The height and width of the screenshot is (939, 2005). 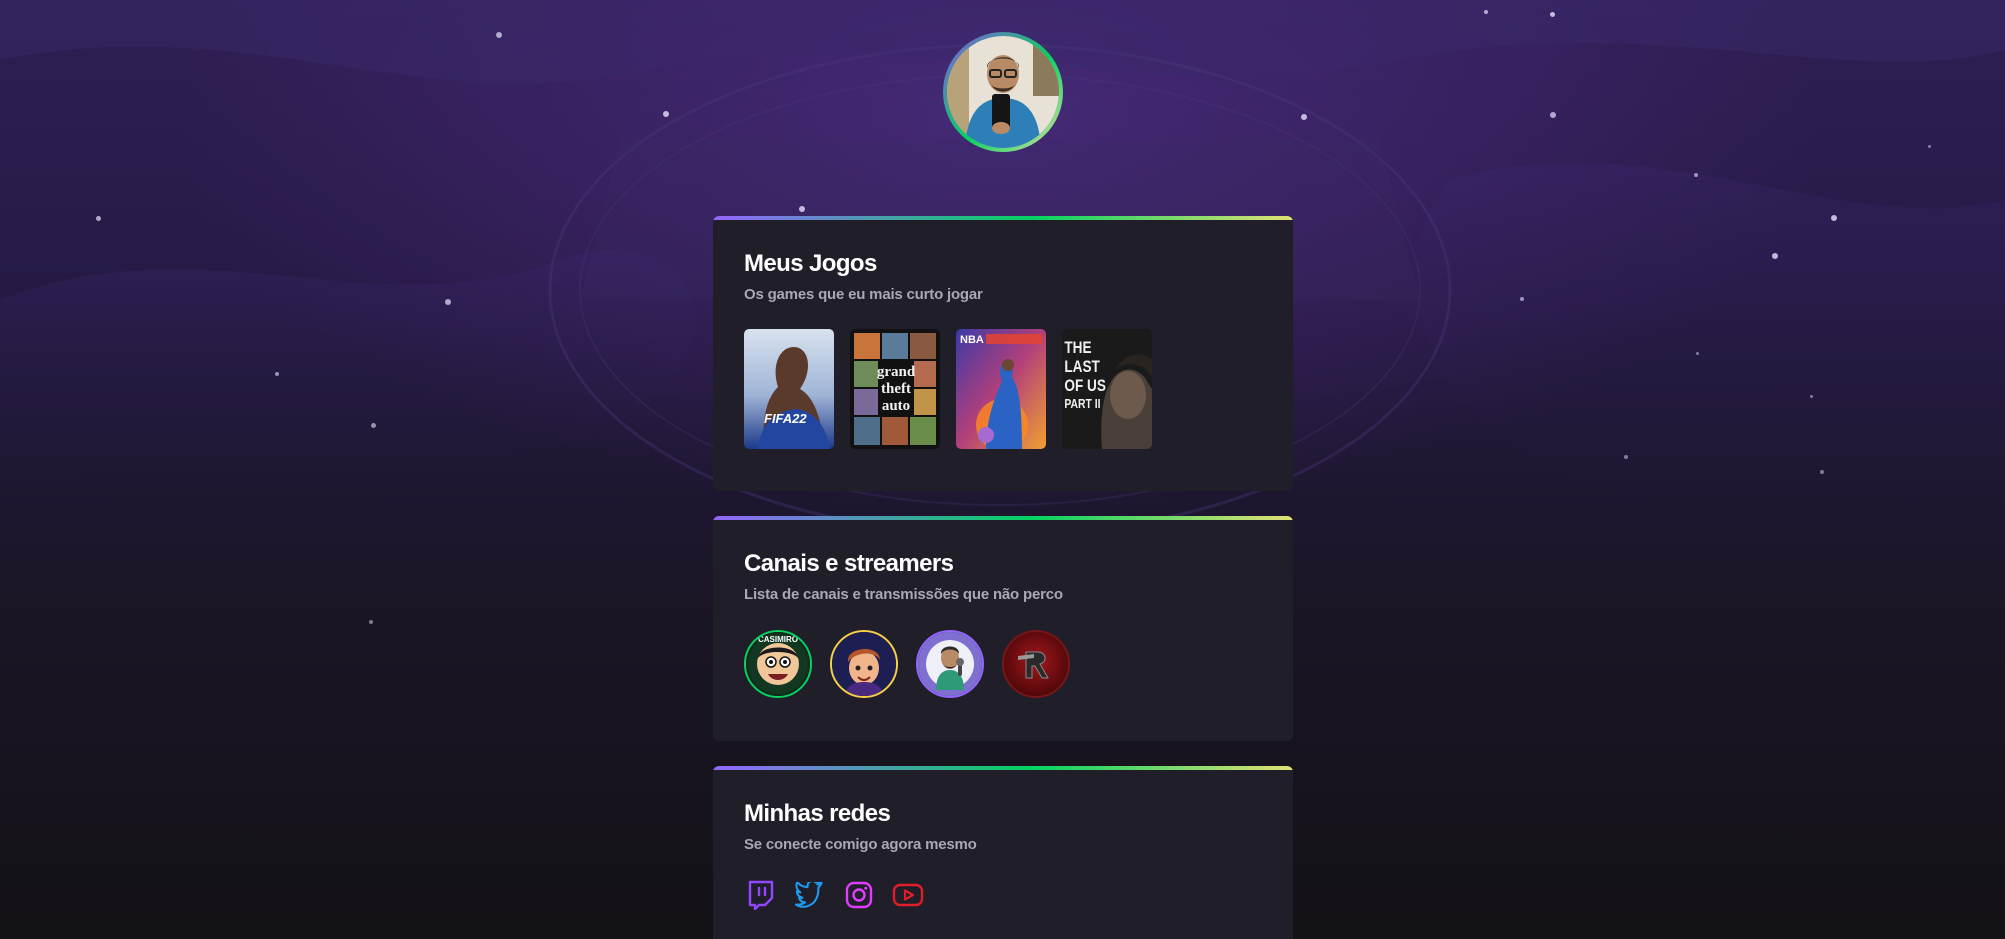 What do you see at coordinates (860, 844) in the screenshot?
I see `social-subtitle: Se conecte comigo agora mesmo` at bounding box center [860, 844].